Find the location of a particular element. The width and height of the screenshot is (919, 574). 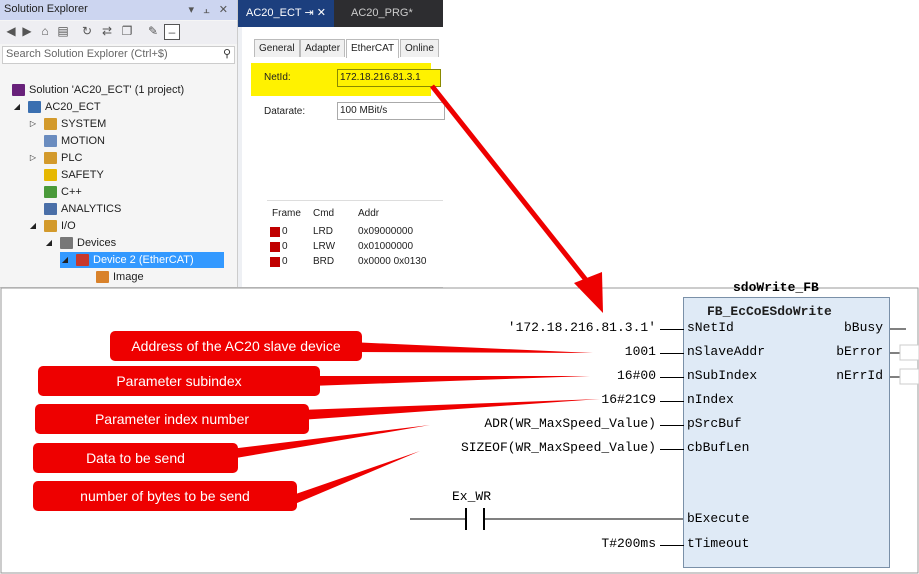

fb-input-value: 16#21C9 is located at coordinates (628, 399).